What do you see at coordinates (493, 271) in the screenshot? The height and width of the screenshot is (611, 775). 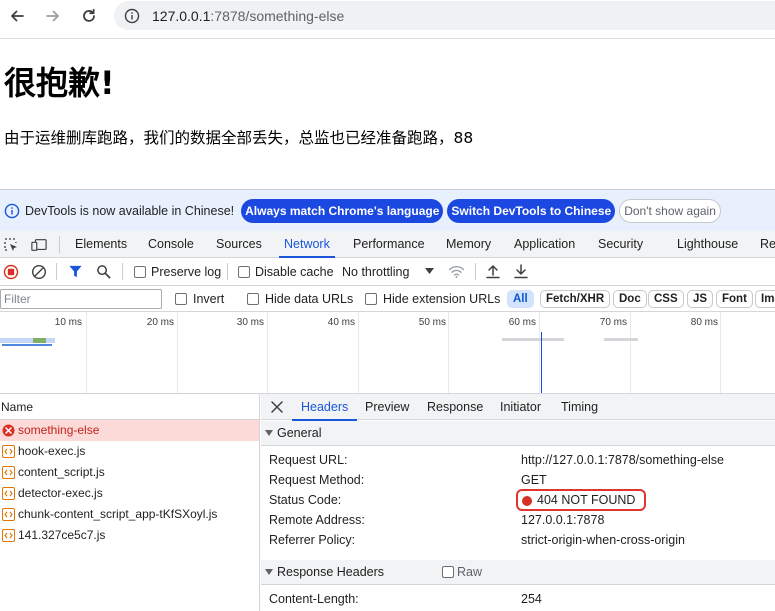 I see `import-har-icon` at bounding box center [493, 271].